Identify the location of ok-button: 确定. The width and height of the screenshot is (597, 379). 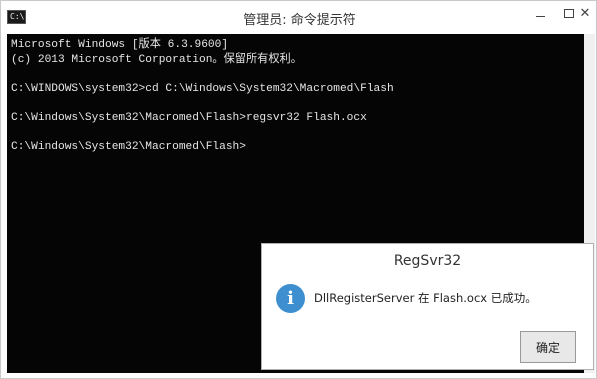
(548, 347).